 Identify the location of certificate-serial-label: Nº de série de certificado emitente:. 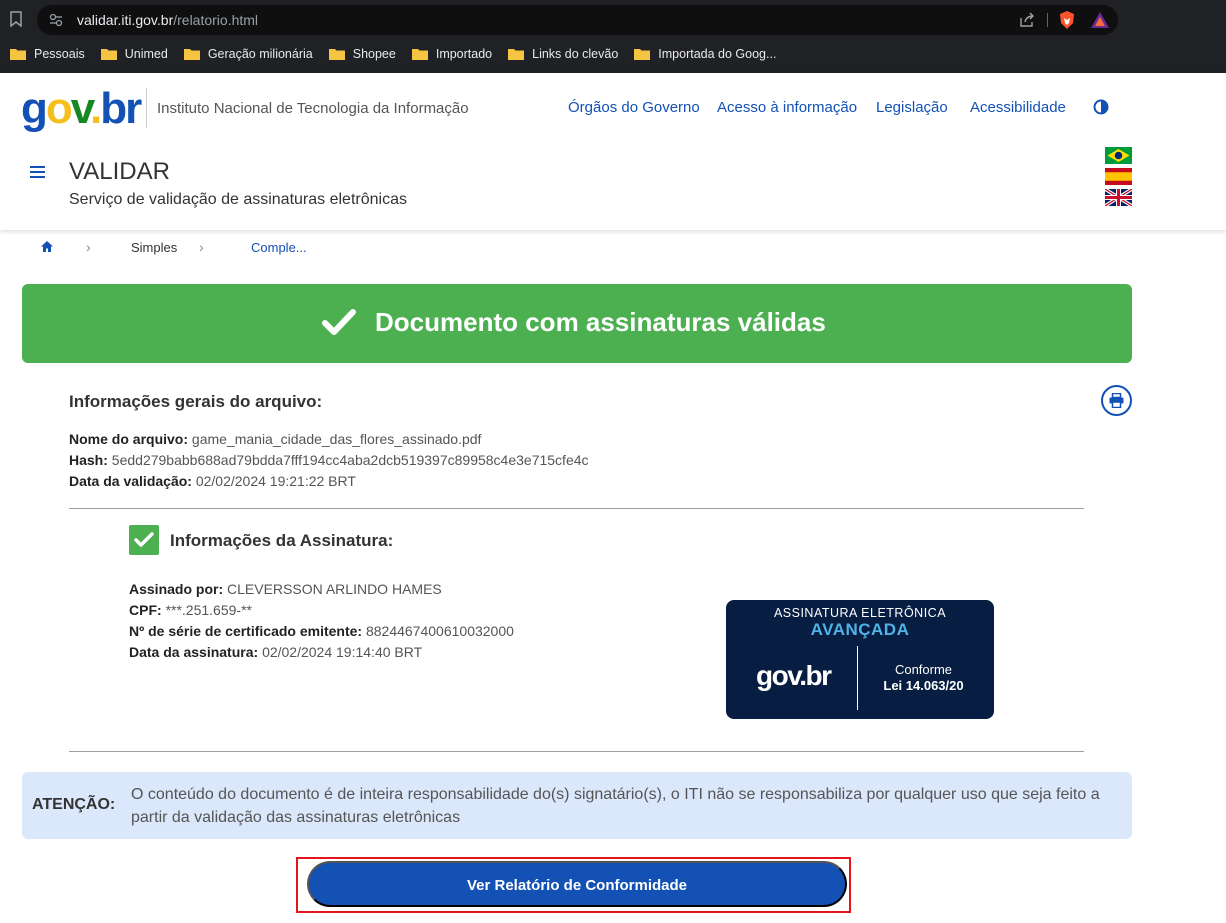
(246, 631).